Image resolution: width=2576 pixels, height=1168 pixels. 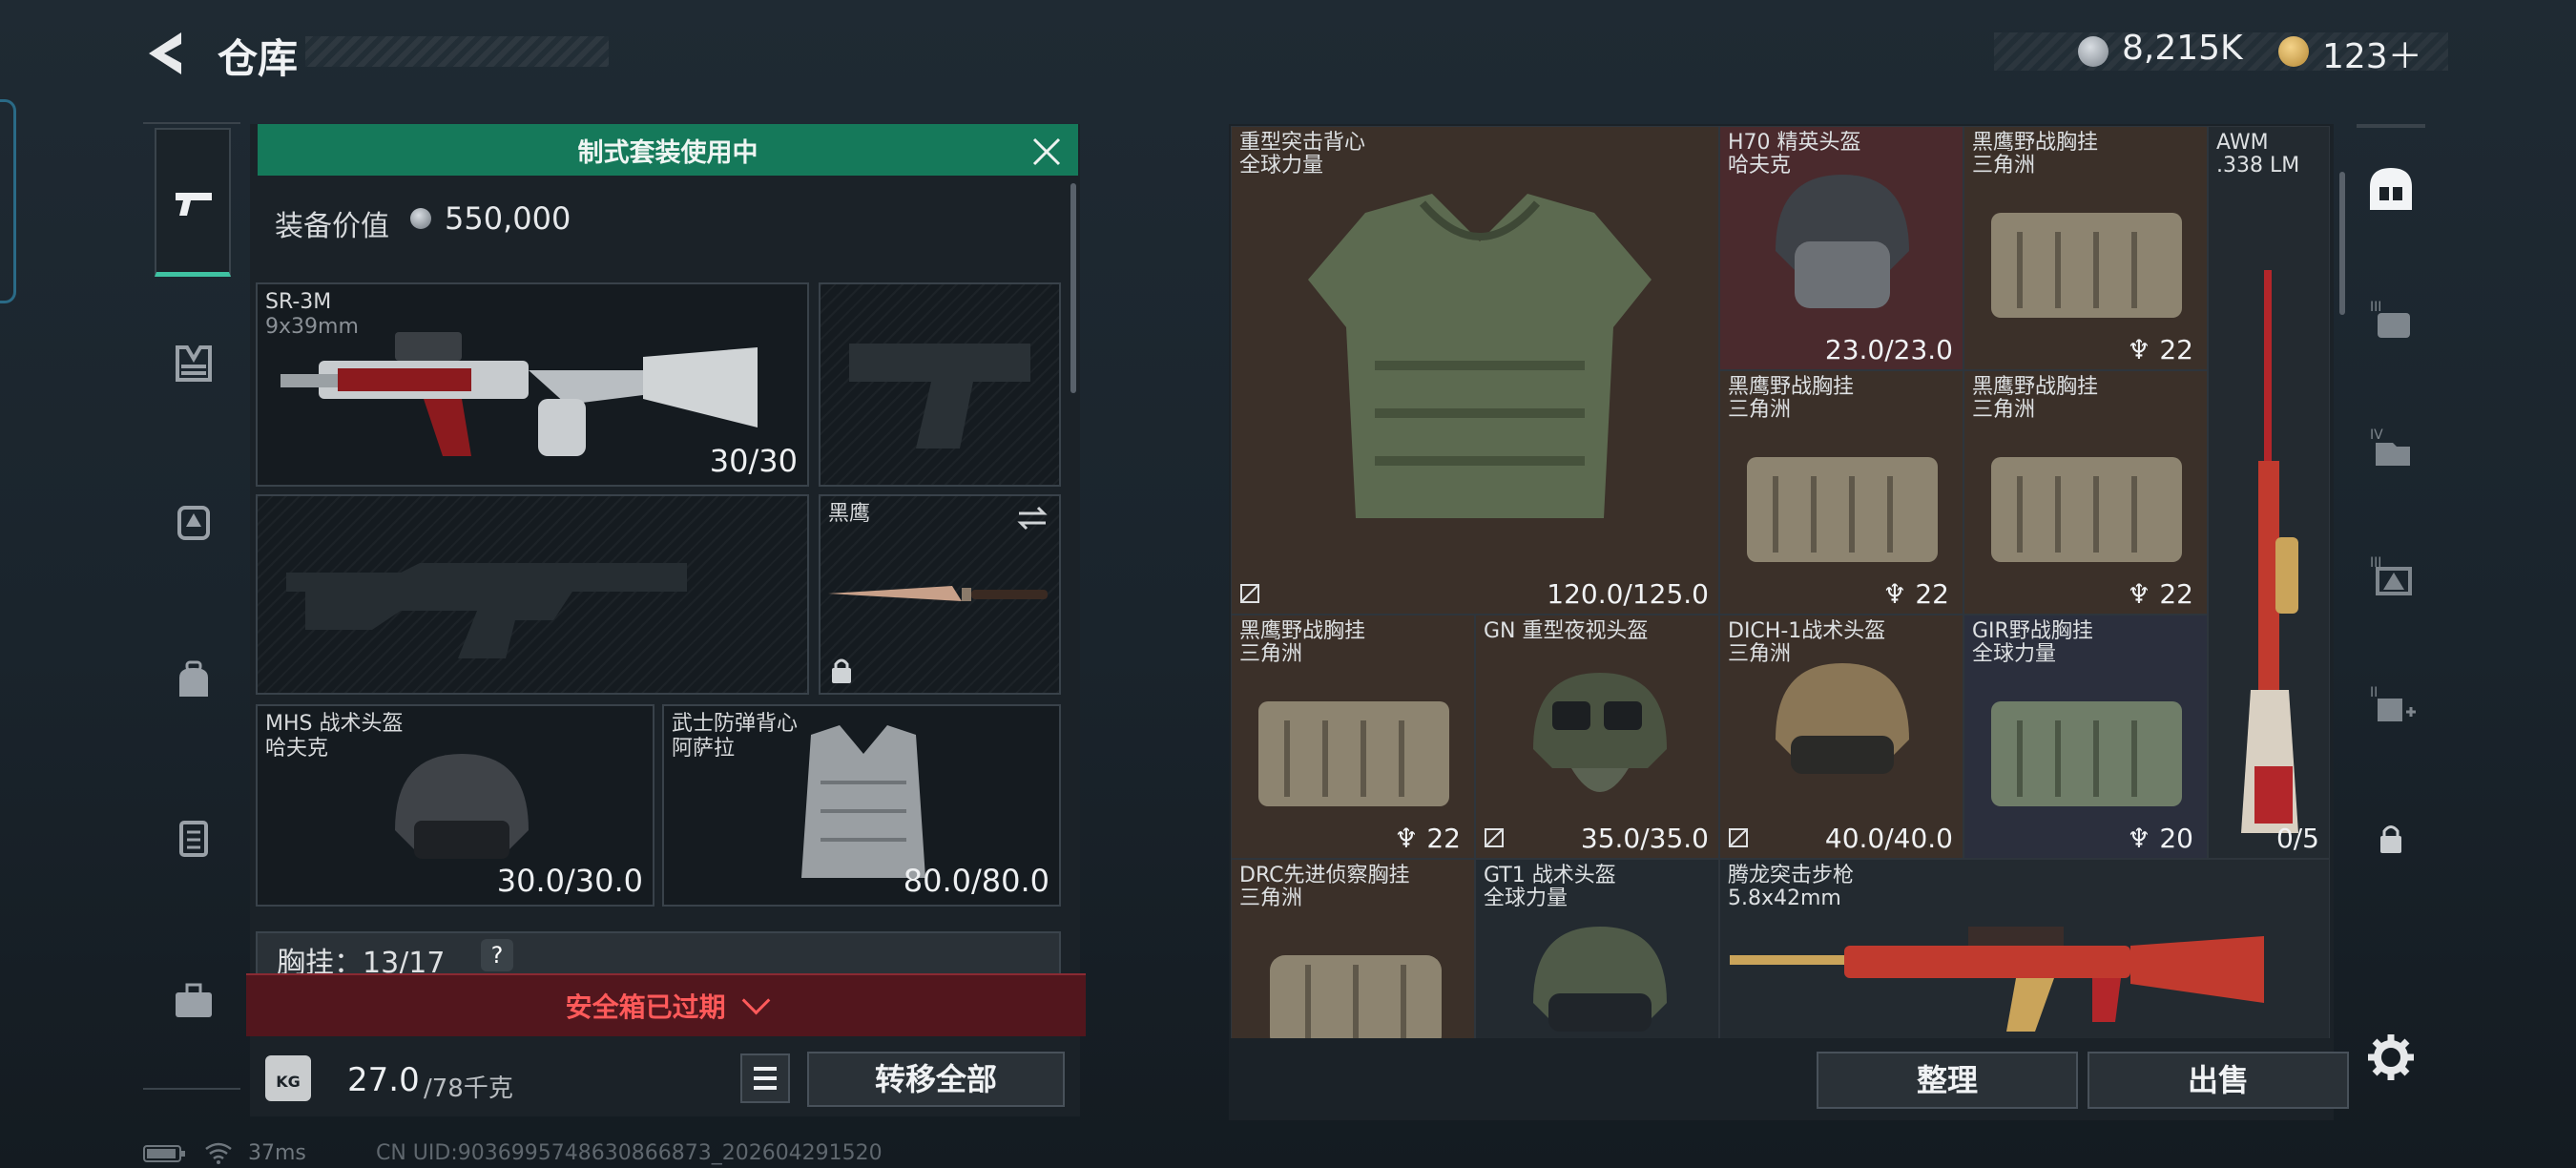 What do you see at coordinates (194, 1001) in the screenshot?
I see `briefcase-icon` at bounding box center [194, 1001].